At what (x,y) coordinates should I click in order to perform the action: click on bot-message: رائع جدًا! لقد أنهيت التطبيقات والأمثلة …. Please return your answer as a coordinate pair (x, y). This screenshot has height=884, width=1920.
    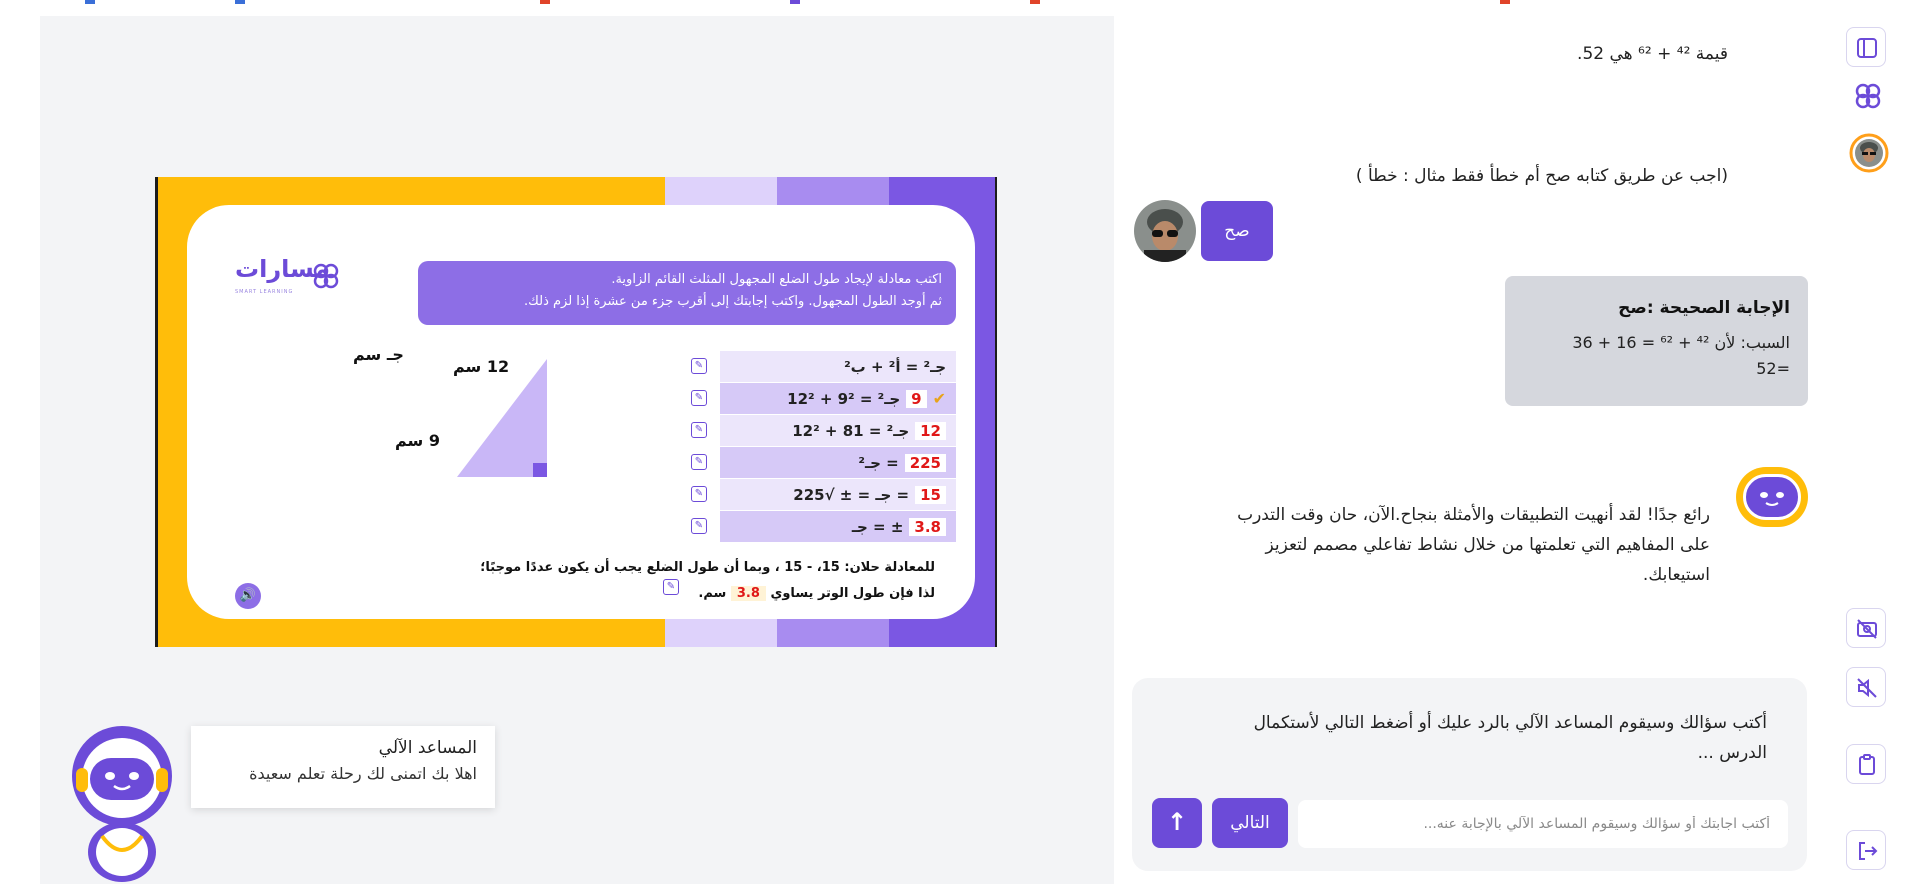
    Looking at the image, I should click on (1473, 545).